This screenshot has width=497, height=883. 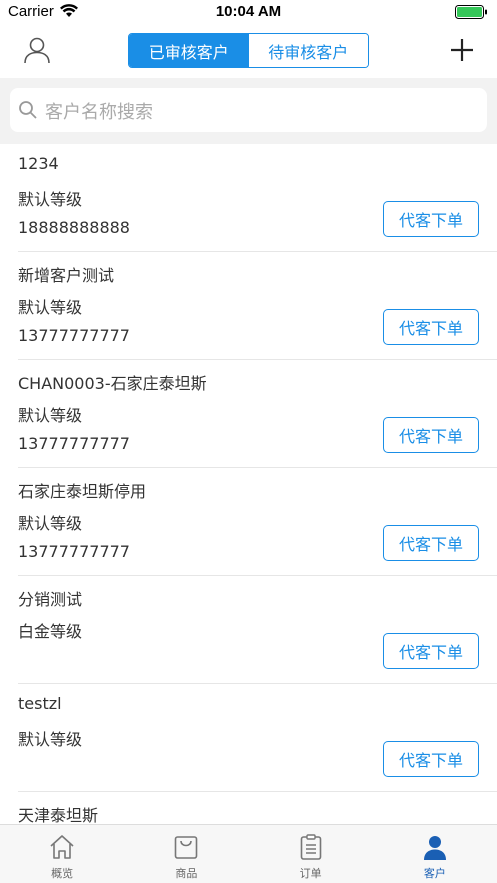 I want to click on customer-name: 分销测试, so click(x=50, y=599).